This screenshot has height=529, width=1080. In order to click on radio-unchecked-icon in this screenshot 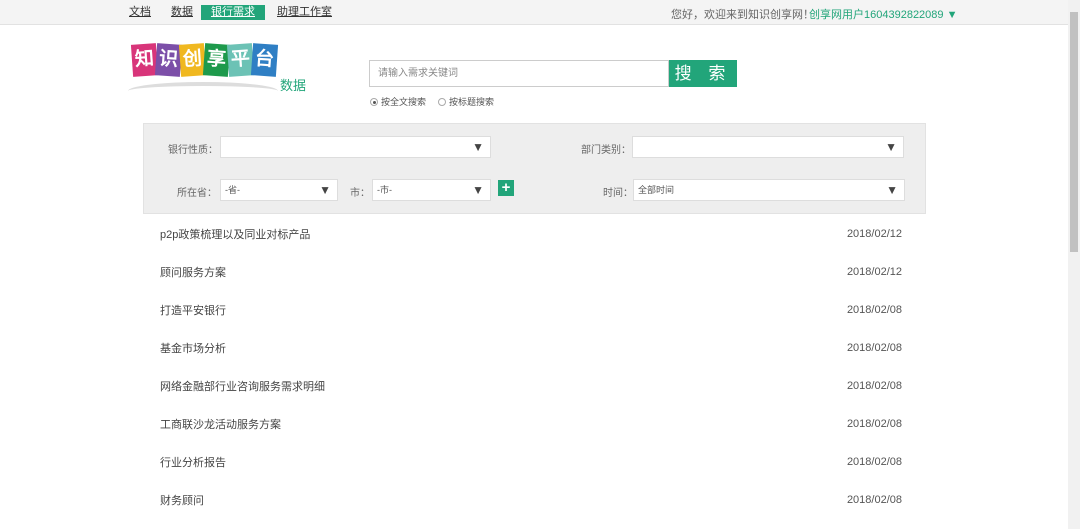, I will do `click(442, 102)`.